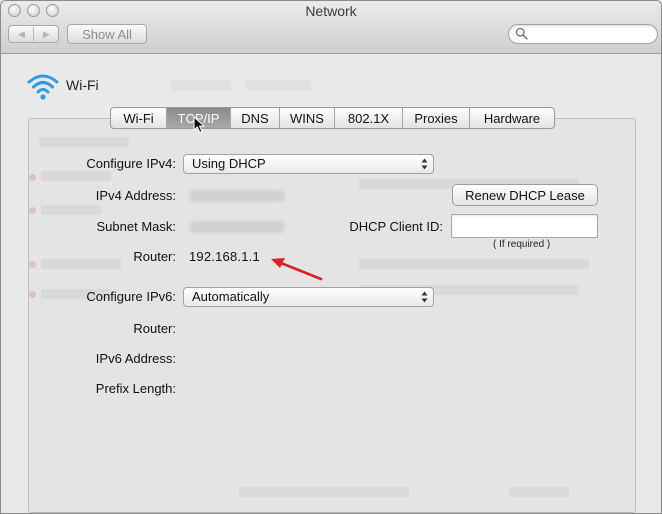  Describe the element at coordinates (131, 296) in the screenshot. I see `configure-ipv6-label: Configure IPv6:` at that location.